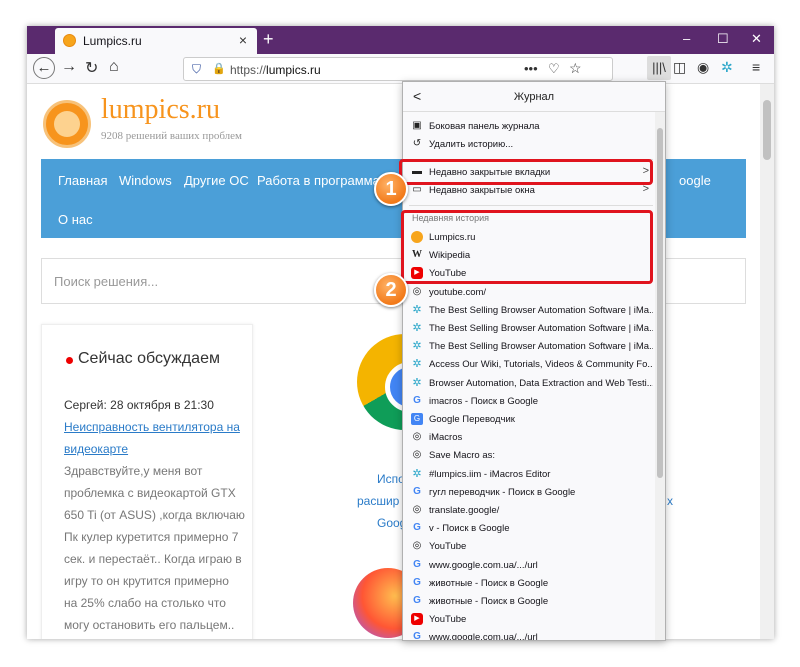  Describe the element at coordinates (531, 547) in the screenshot. I see `history-row: ◎ YouTube` at that location.